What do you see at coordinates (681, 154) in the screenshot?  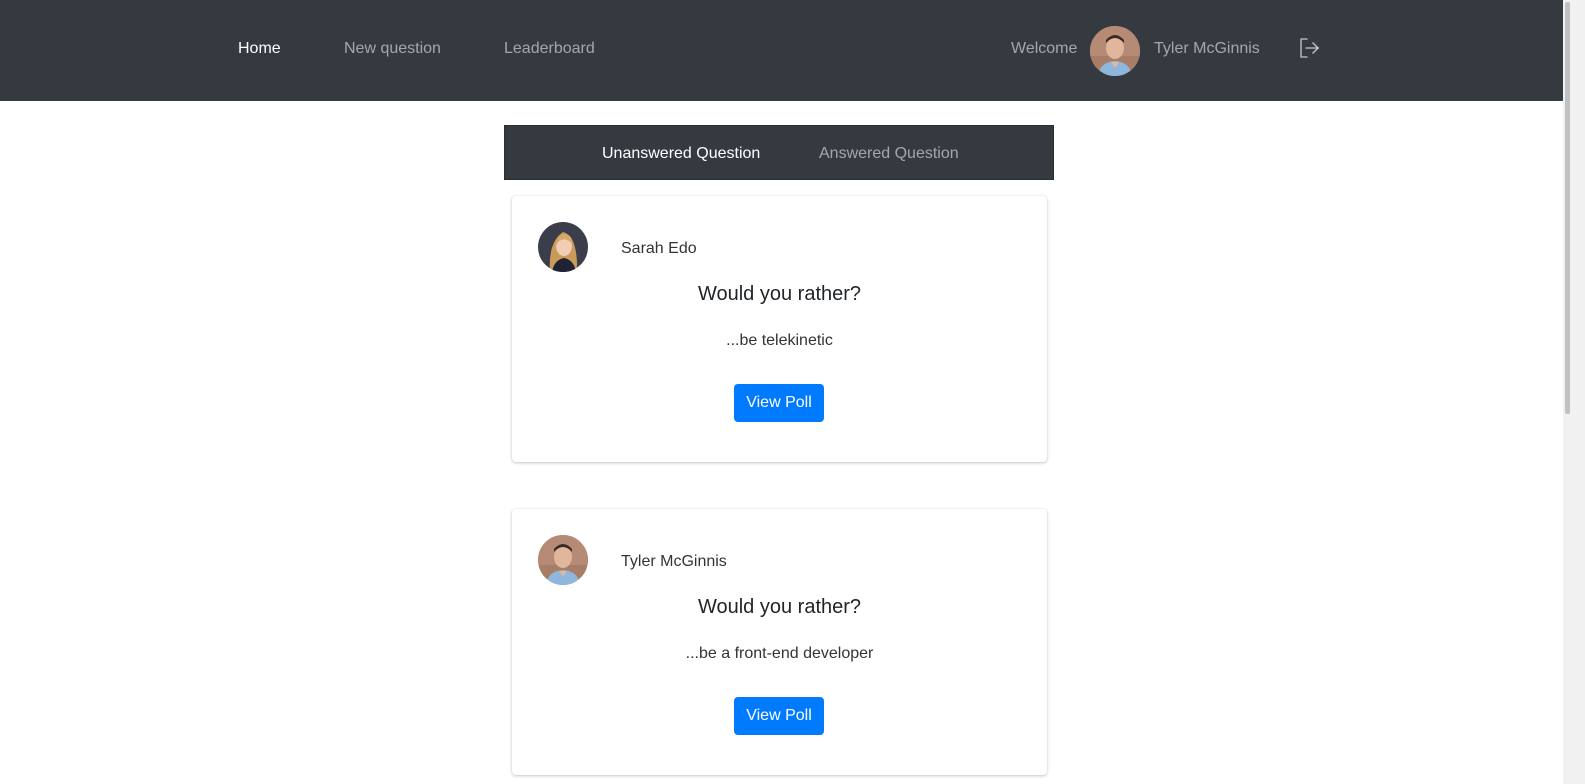 I see `tab-unanswered-question: Unanswered Question` at bounding box center [681, 154].